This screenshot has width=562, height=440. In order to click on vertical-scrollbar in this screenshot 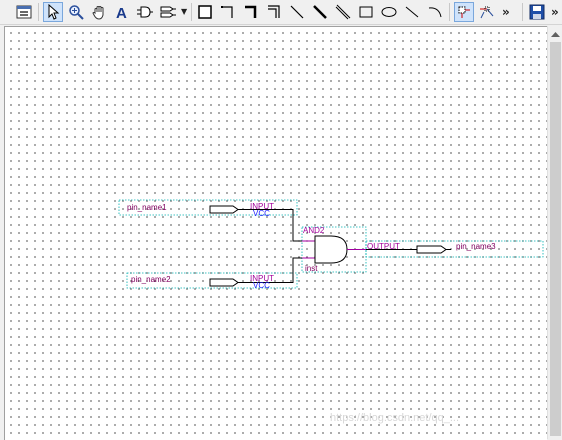, I will do `click(554, 232)`.